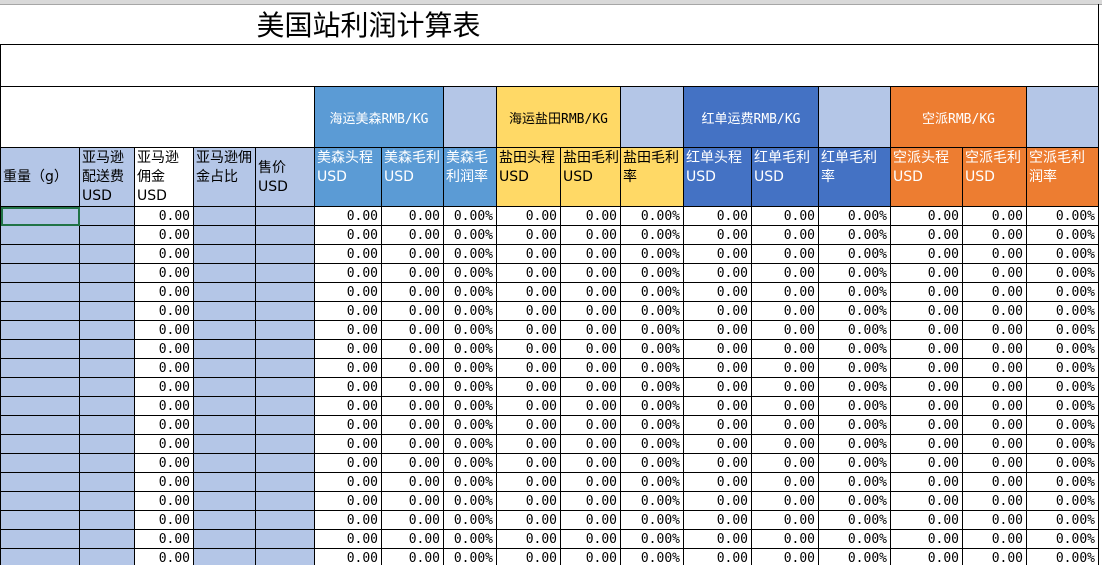 The image size is (1102, 565). What do you see at coordinates (40, 177) in the screenshot?
I see `header-0: 重量（g）` at bounding box center [40, 177].